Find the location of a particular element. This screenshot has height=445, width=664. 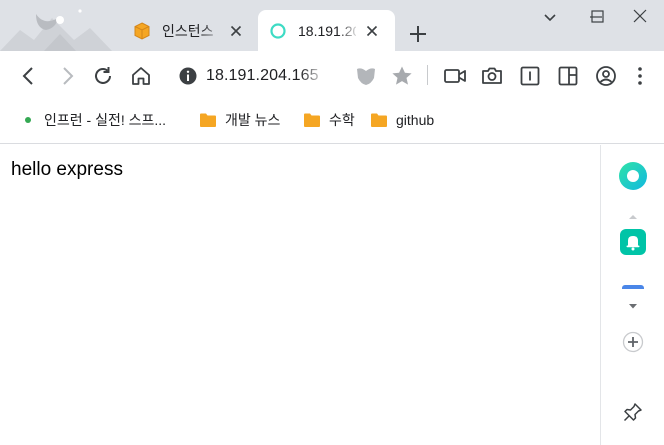

bookmark-label: 수학 is located at coordinates (342, 120).